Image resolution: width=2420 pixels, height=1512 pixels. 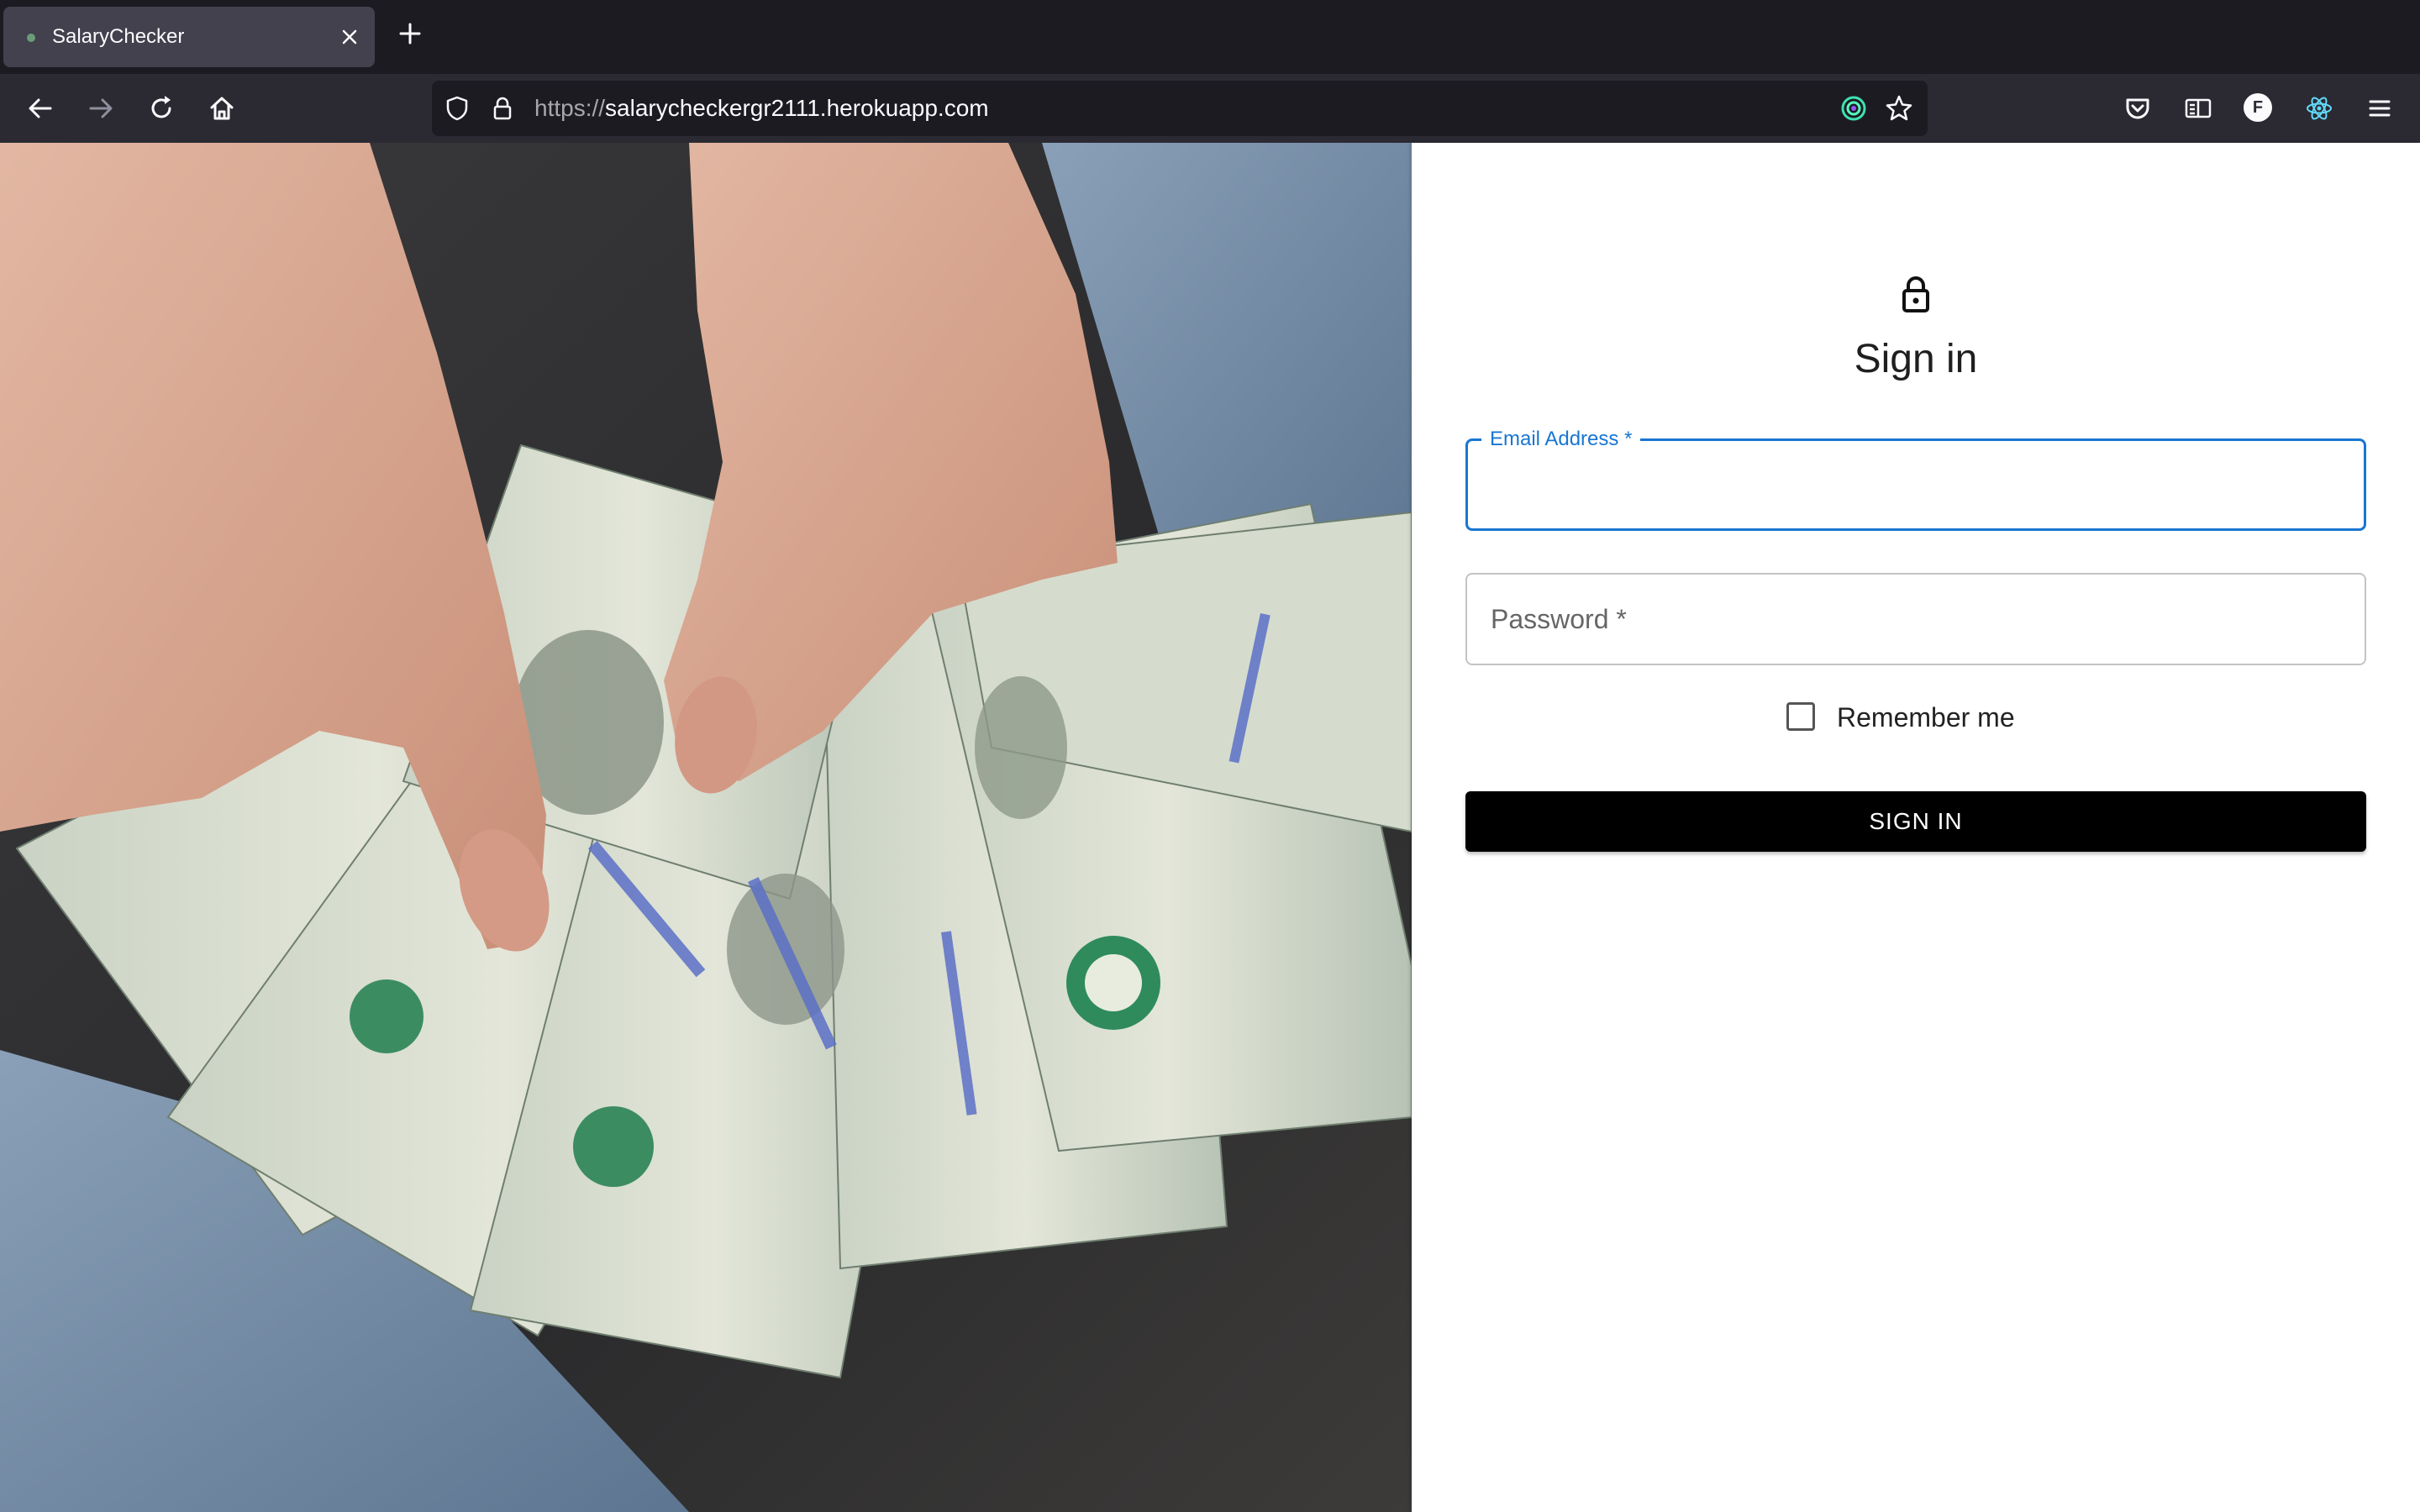 I want to click on sign-in-button: SIGN IN, so click(x=1916, y=821).